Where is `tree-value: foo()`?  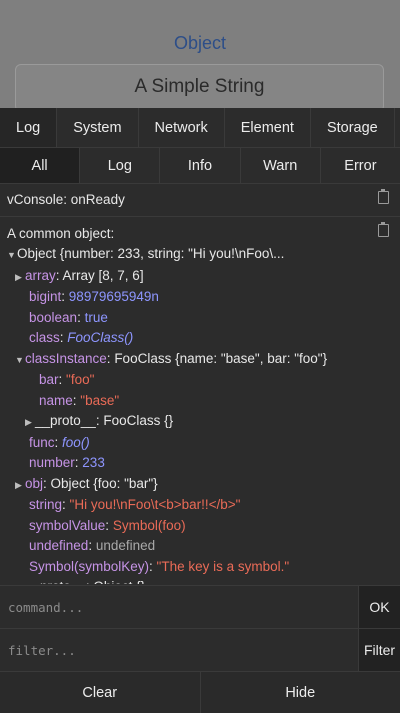
tree-value: foo() is located at coordinates (76, 442).